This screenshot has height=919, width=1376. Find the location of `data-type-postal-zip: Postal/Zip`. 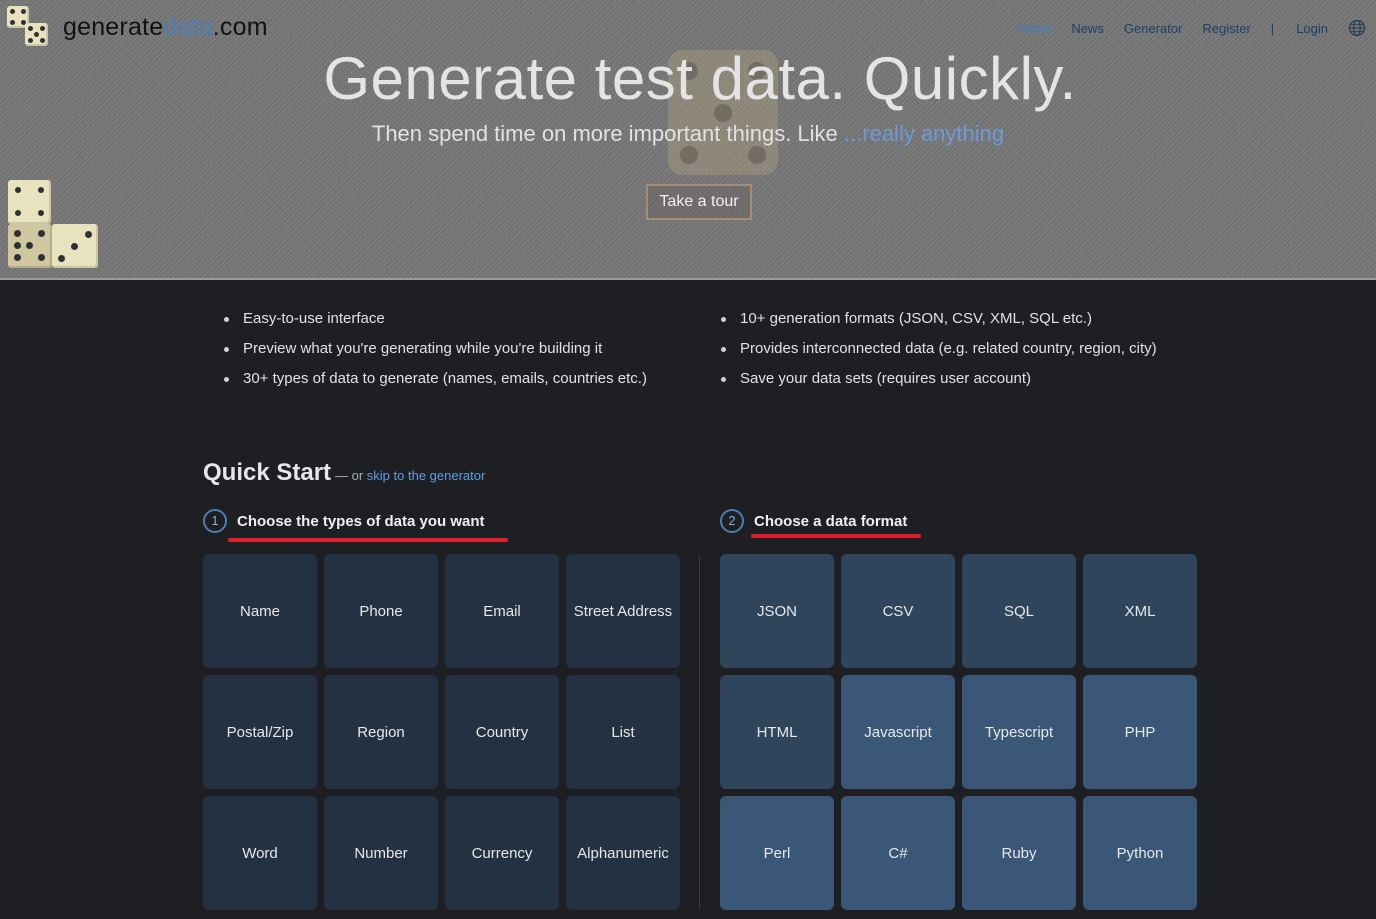

data-type-postal-zip: Postal/Zip is located at coordinates (260, 732).